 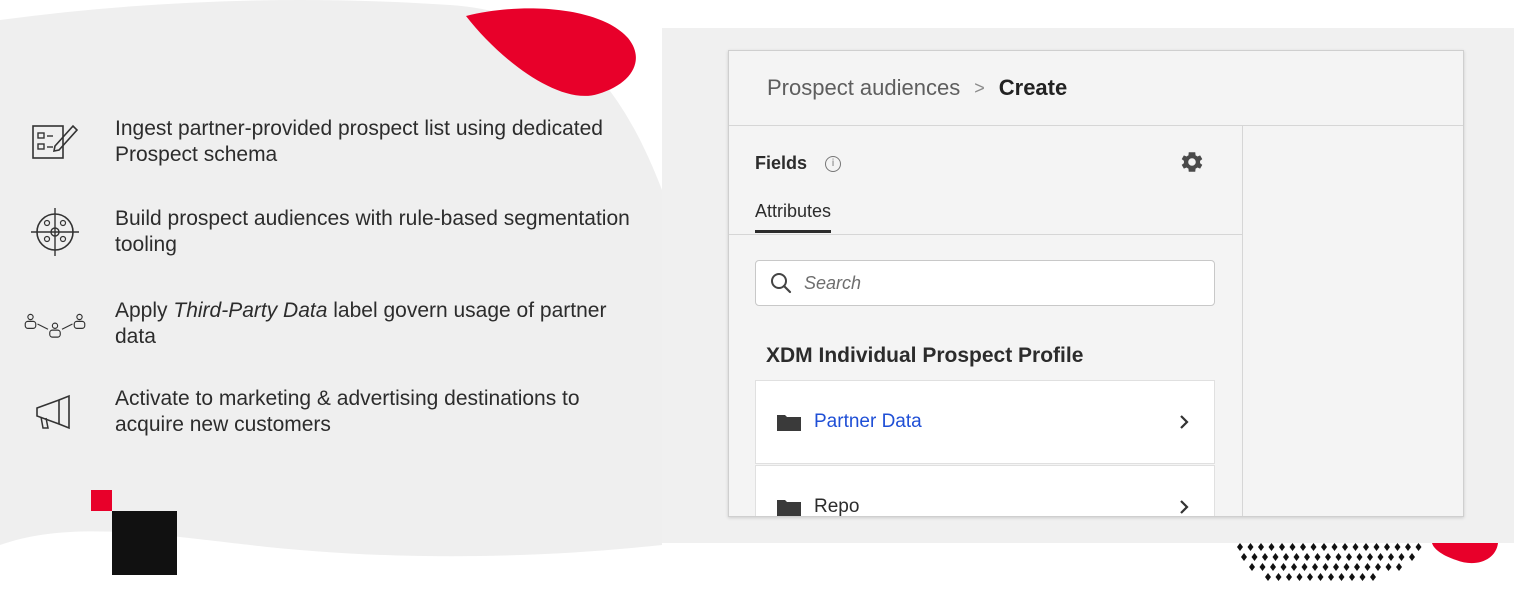 I want to click on fields-header: Fields i, so click(x=798, y=163).